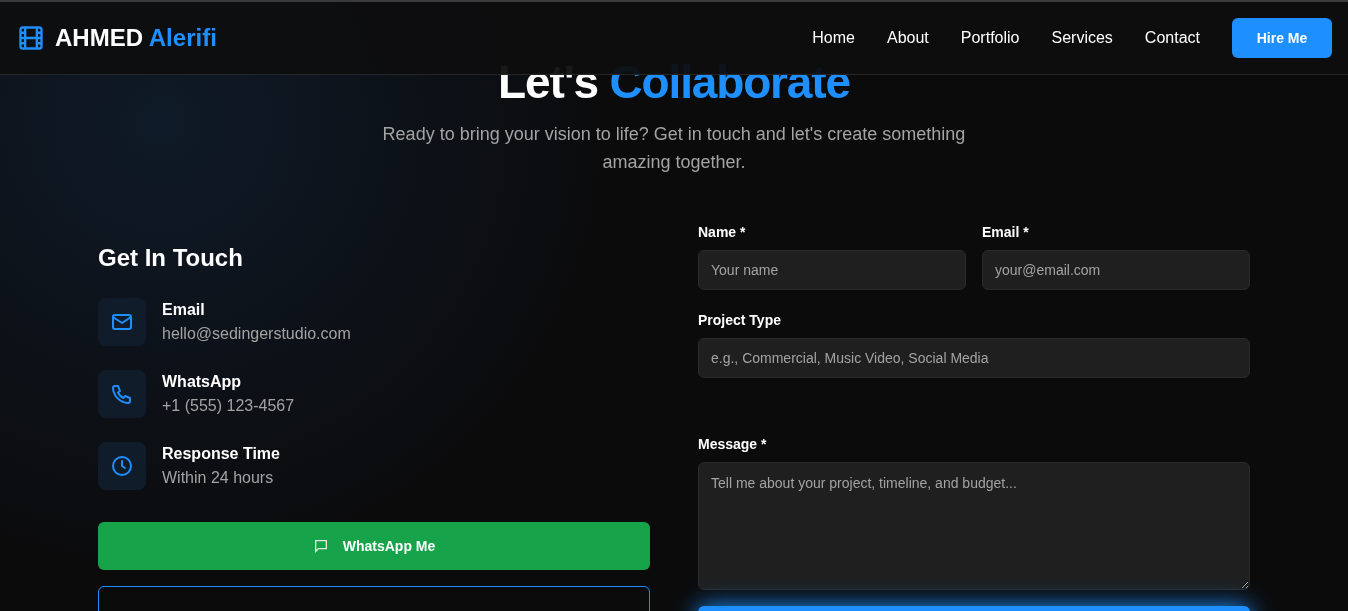  I want to click on field-label: Project Type, so click(740, 320).